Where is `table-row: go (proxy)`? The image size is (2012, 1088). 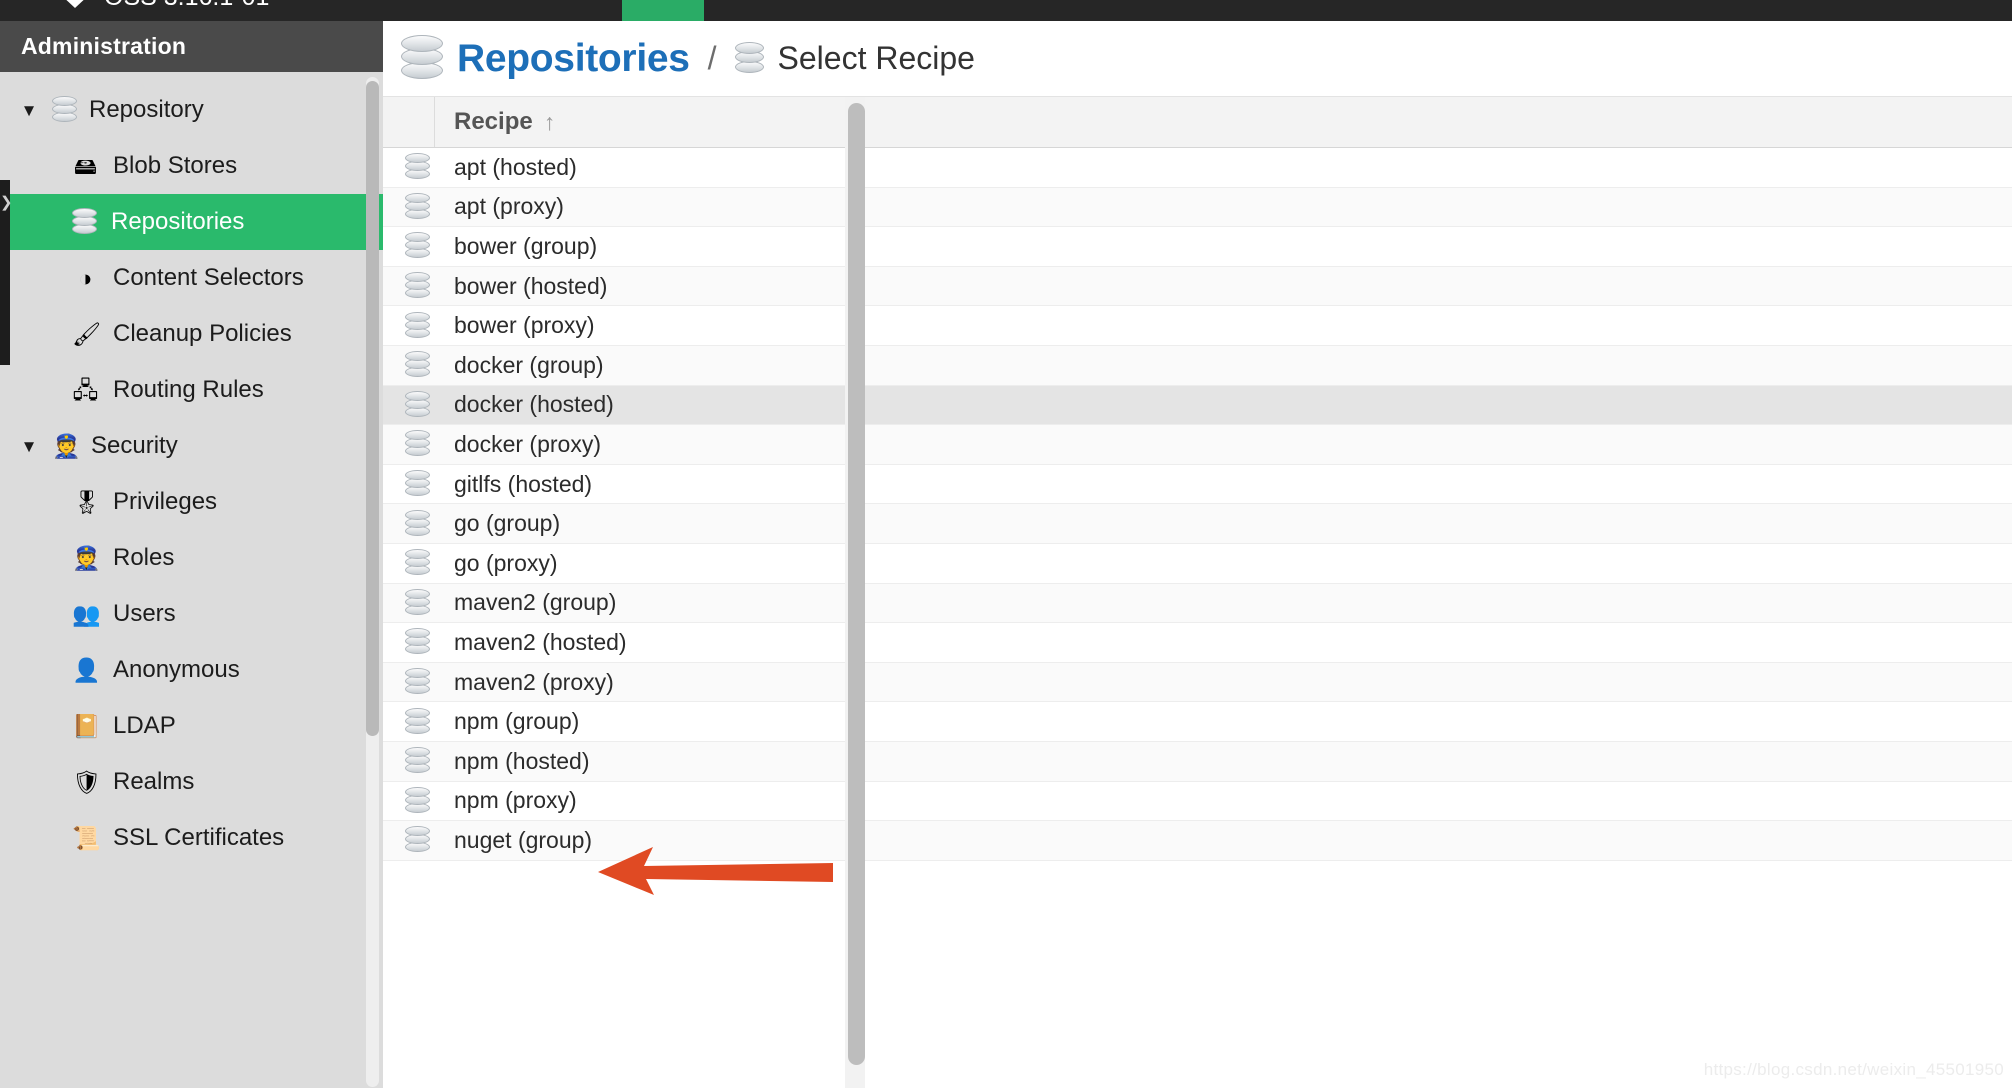 table-row: go (proxy) is located at coordinates (1197, 563).